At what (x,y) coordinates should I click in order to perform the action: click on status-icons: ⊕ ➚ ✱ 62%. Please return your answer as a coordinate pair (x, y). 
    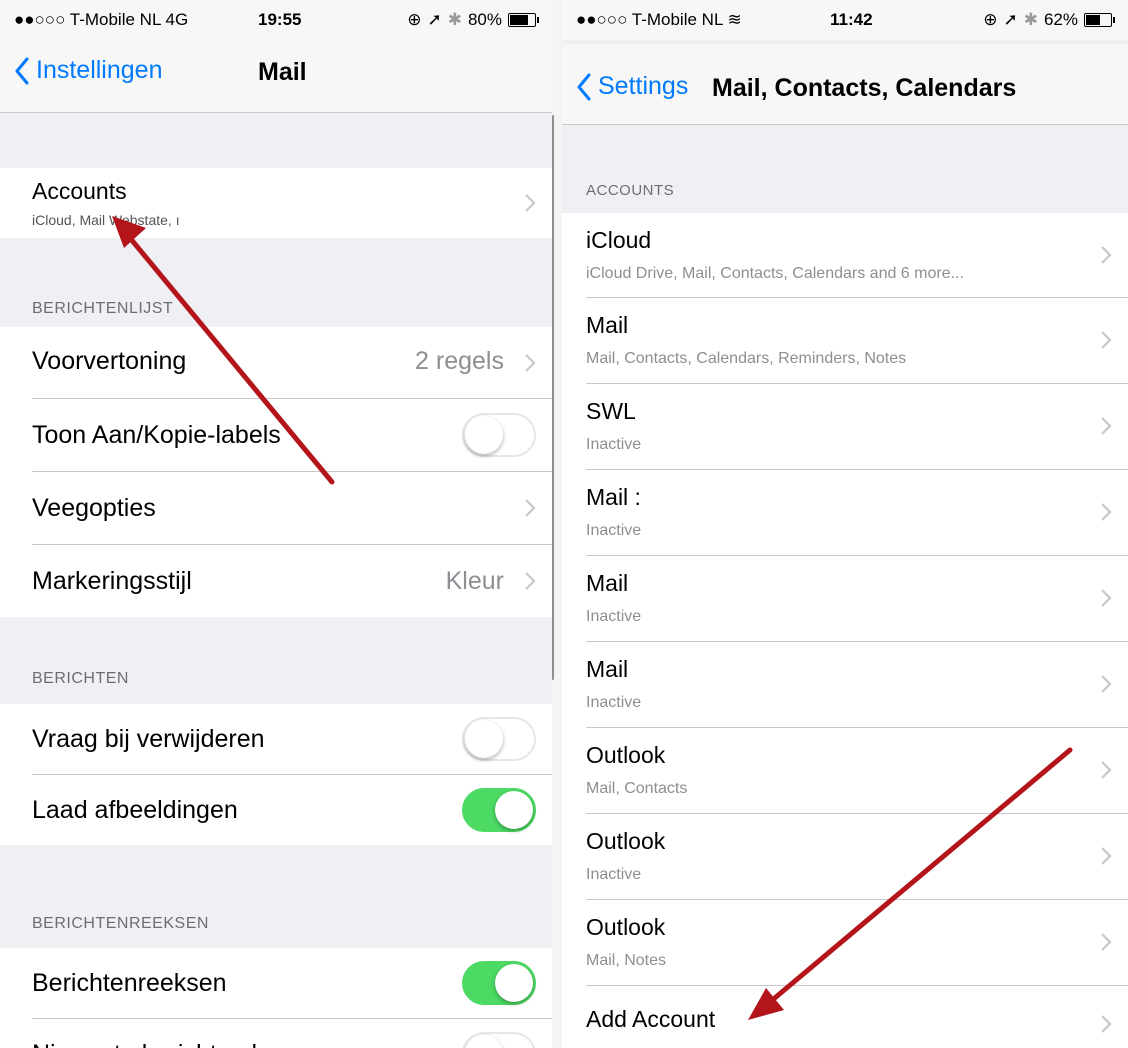
    Looking at the image, I should click on (1049, 20).